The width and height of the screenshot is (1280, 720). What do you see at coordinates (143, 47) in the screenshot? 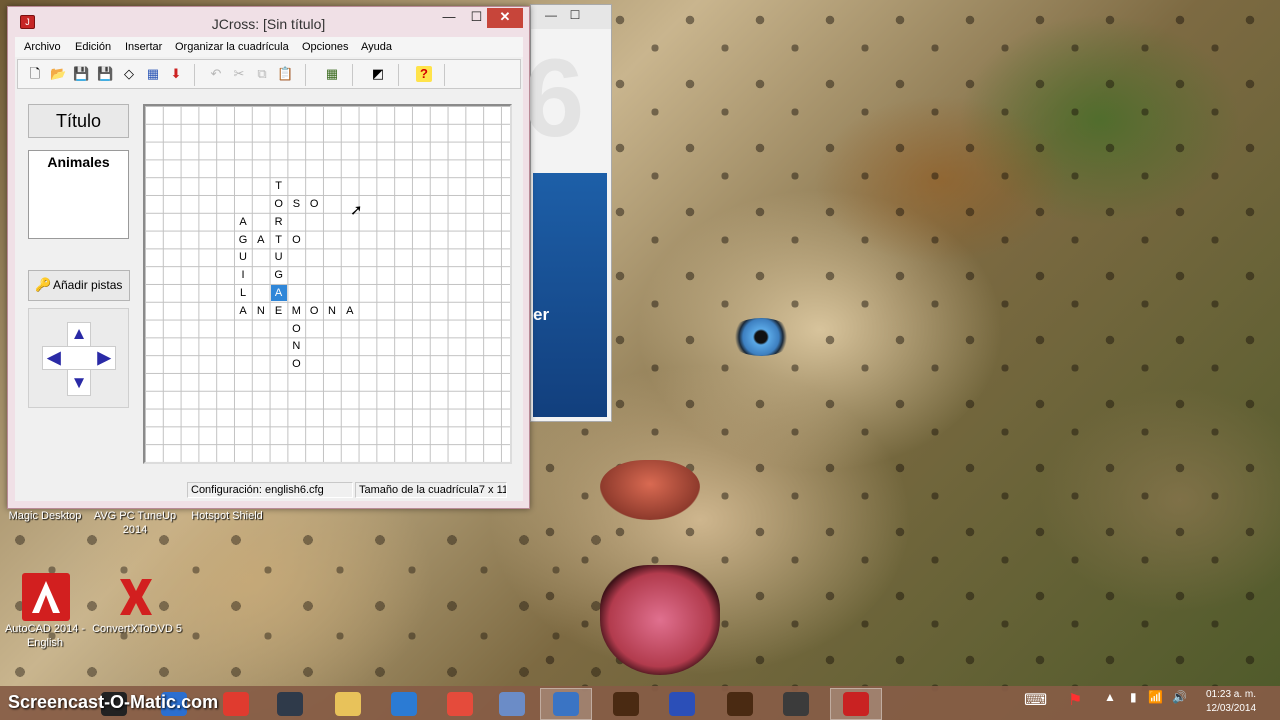
I see `menu-insertar: Insertar` at bounding box center [143, 47].